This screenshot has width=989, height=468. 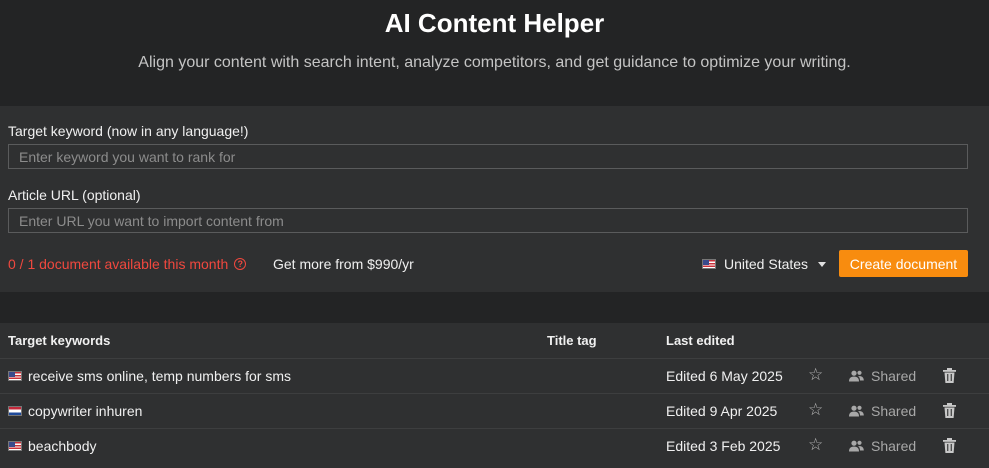 I want to click on column-header-last-edited: Last edited, so click(x=700, y=340).